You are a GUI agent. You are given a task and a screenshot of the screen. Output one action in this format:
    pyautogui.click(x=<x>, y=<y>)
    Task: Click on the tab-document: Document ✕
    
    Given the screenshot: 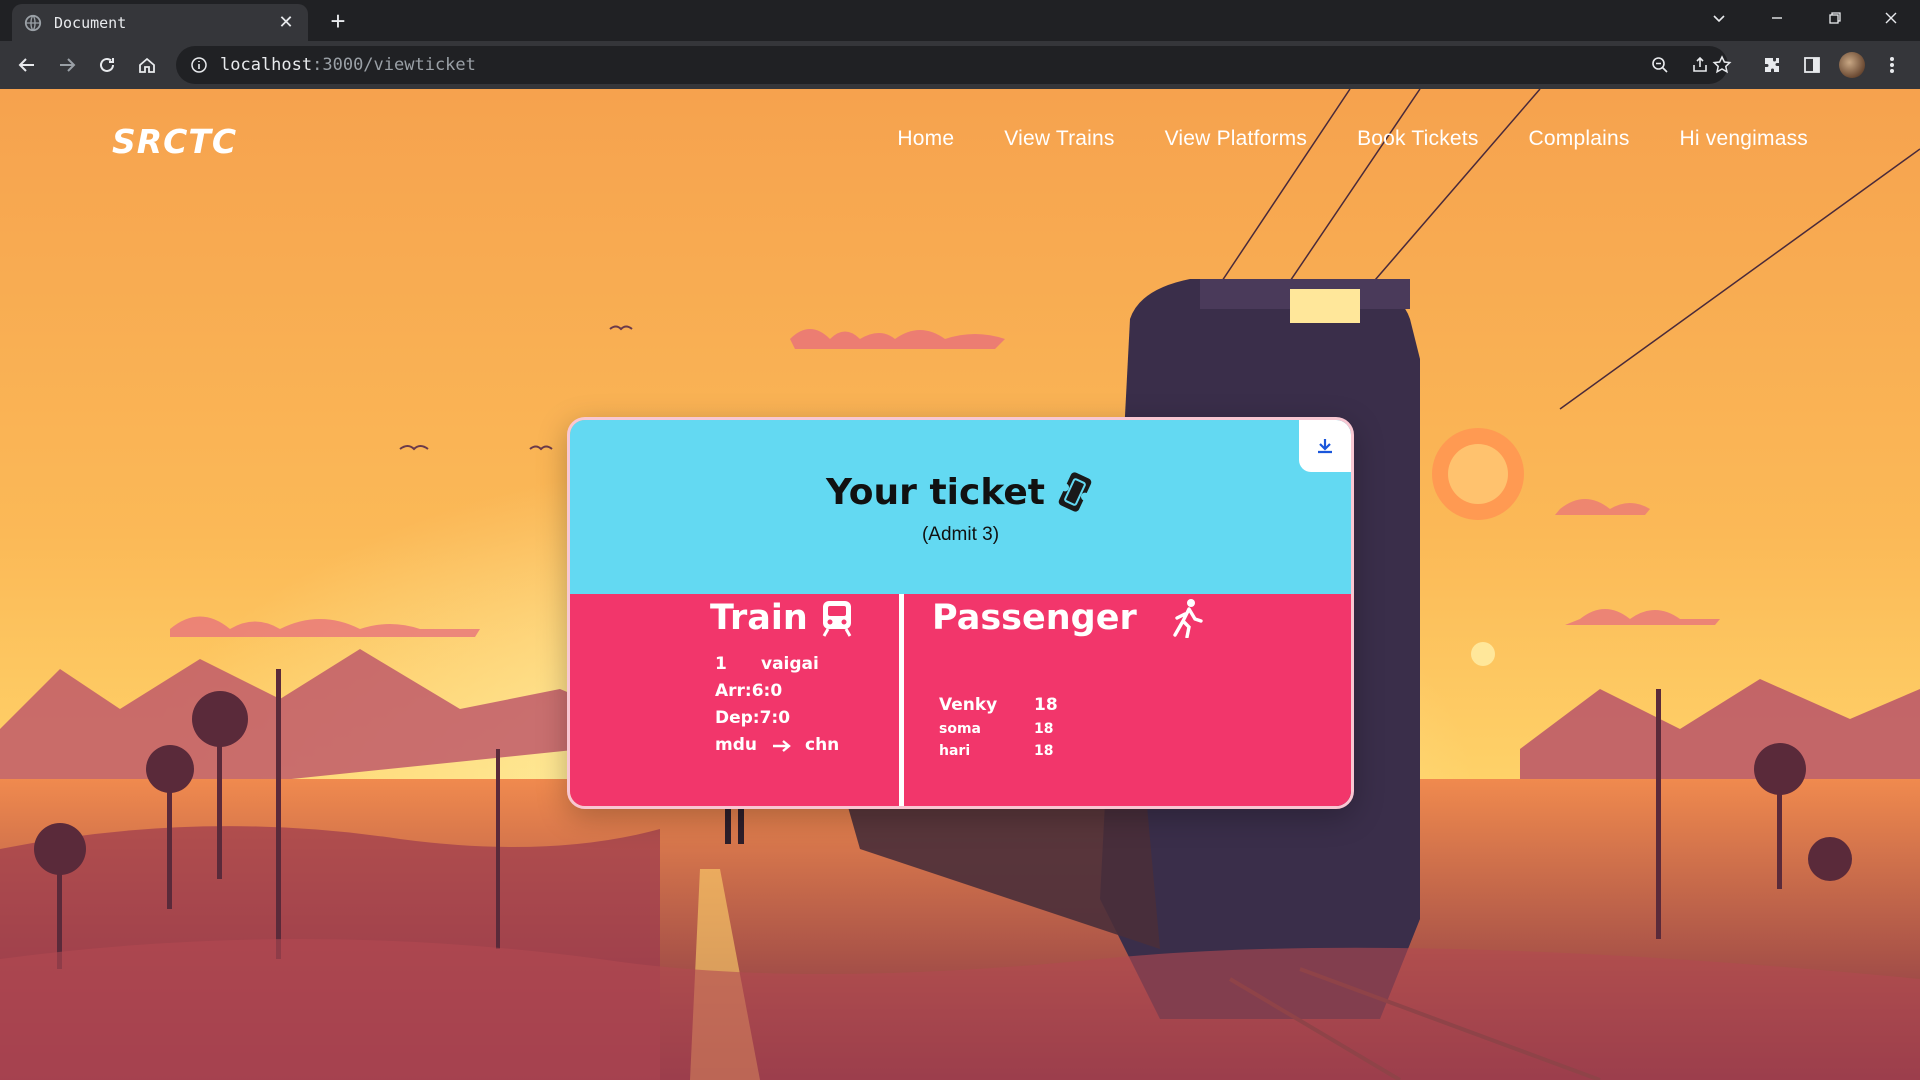 What is the action you would take?
    pyautogui.click(x=160, y=22)
    